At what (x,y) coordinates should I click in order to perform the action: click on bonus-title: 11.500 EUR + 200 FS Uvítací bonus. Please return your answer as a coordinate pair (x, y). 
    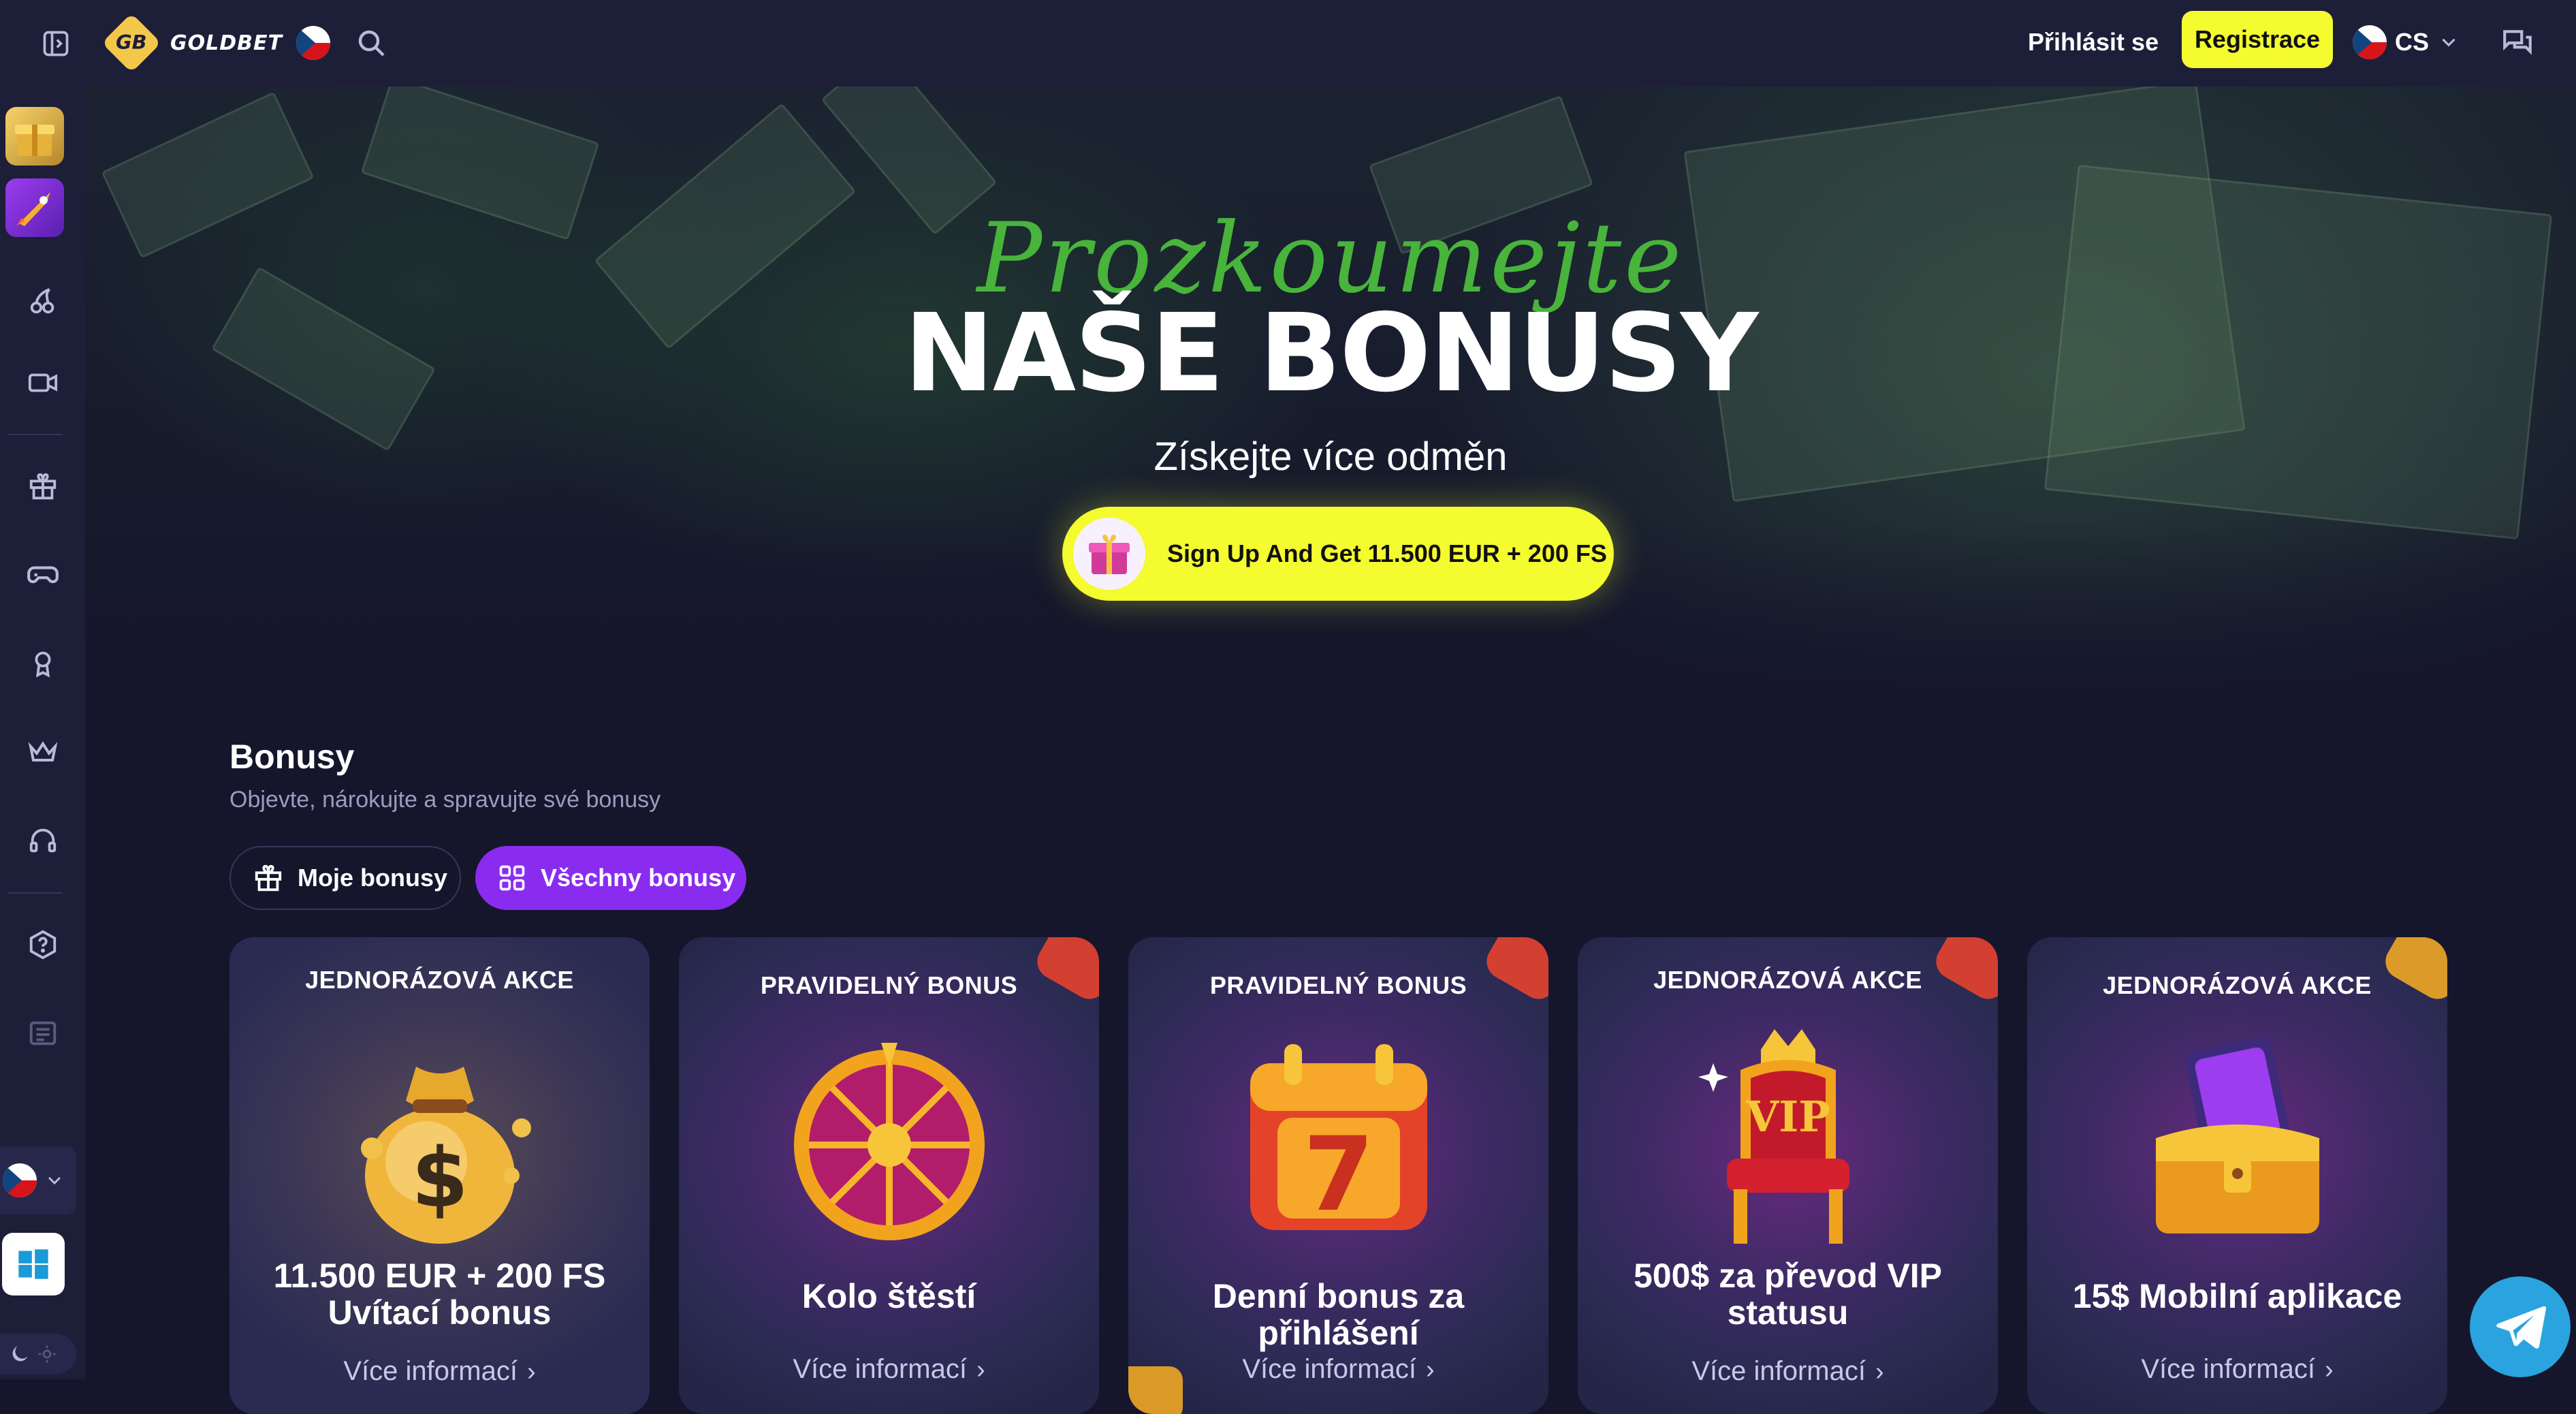
    Looking at the image, I should click on (439, 1294).